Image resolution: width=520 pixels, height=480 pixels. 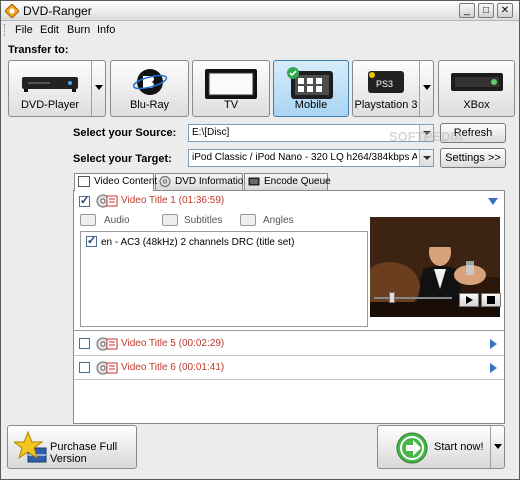 I want to click on title-1-label: Video Title 1 (01:36:59), so click(x=172, y=200).